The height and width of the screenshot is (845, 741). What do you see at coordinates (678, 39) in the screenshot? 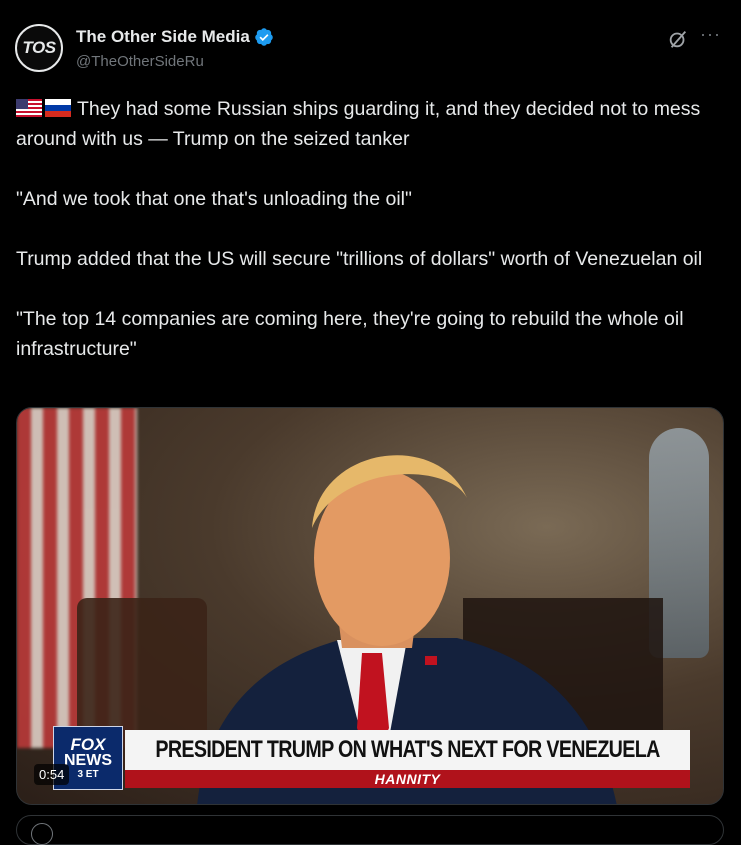
I see `grok-icon` at bounding box center [678, 39].